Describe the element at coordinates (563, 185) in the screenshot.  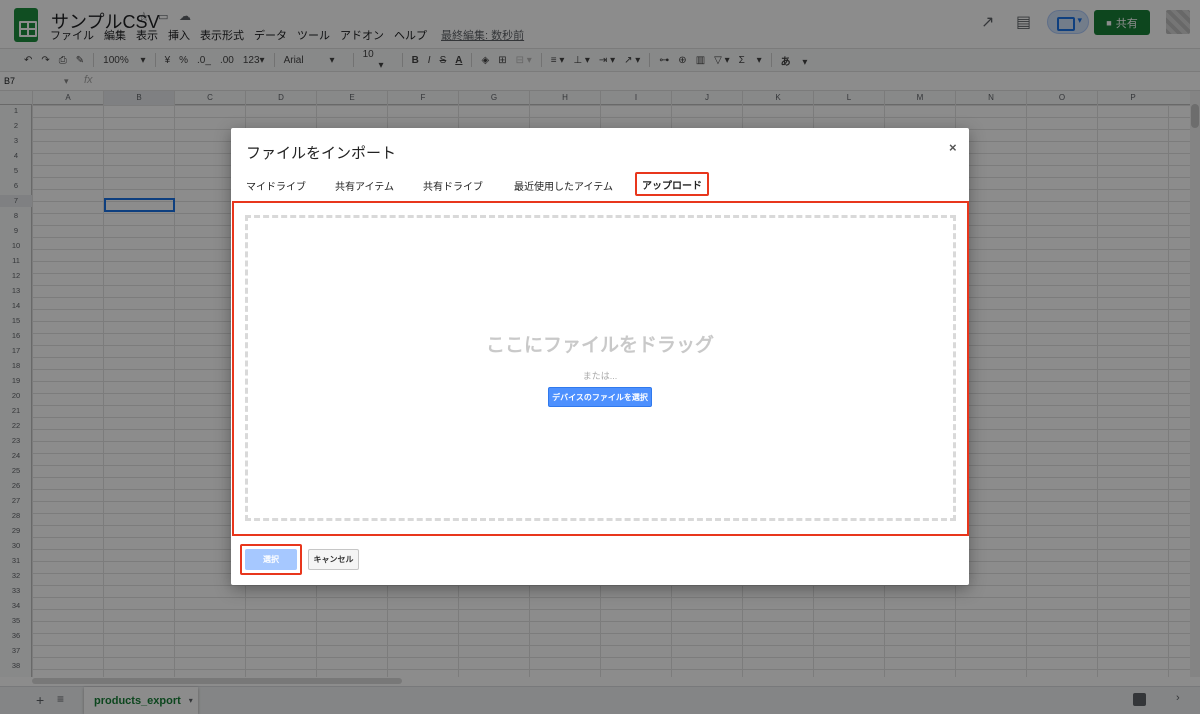
I see `tab-recent: 最近使用したアイテム` at that location.